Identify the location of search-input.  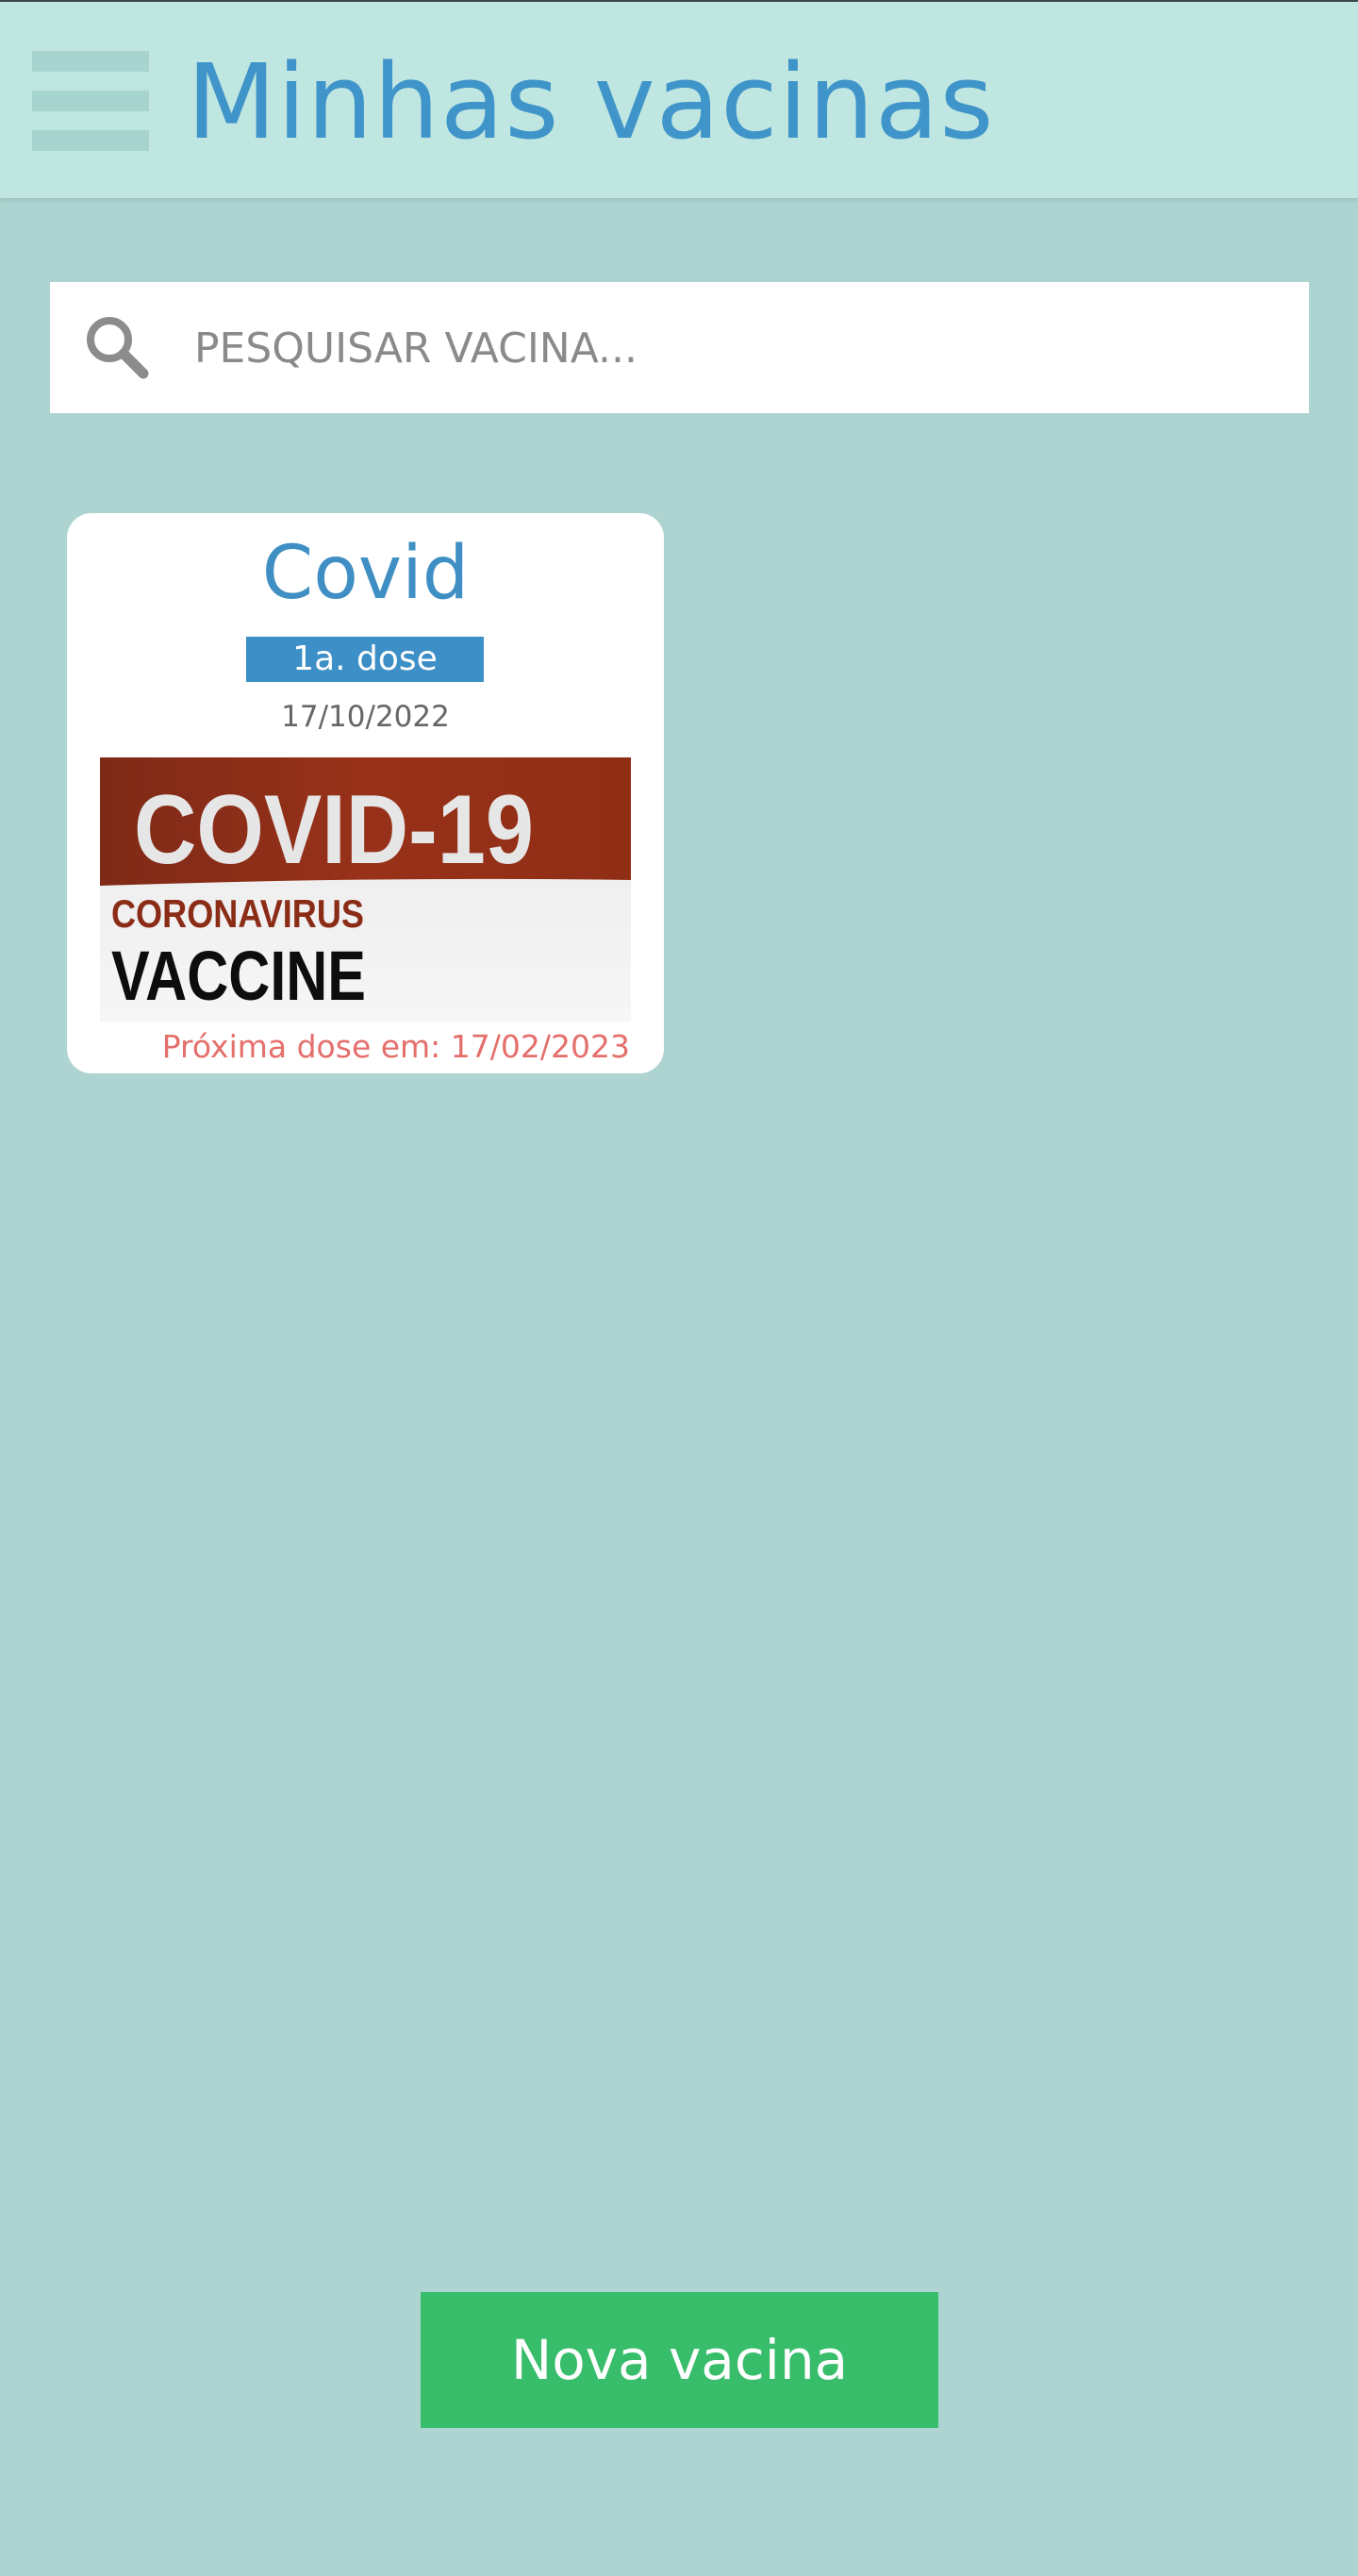
(741, 348).